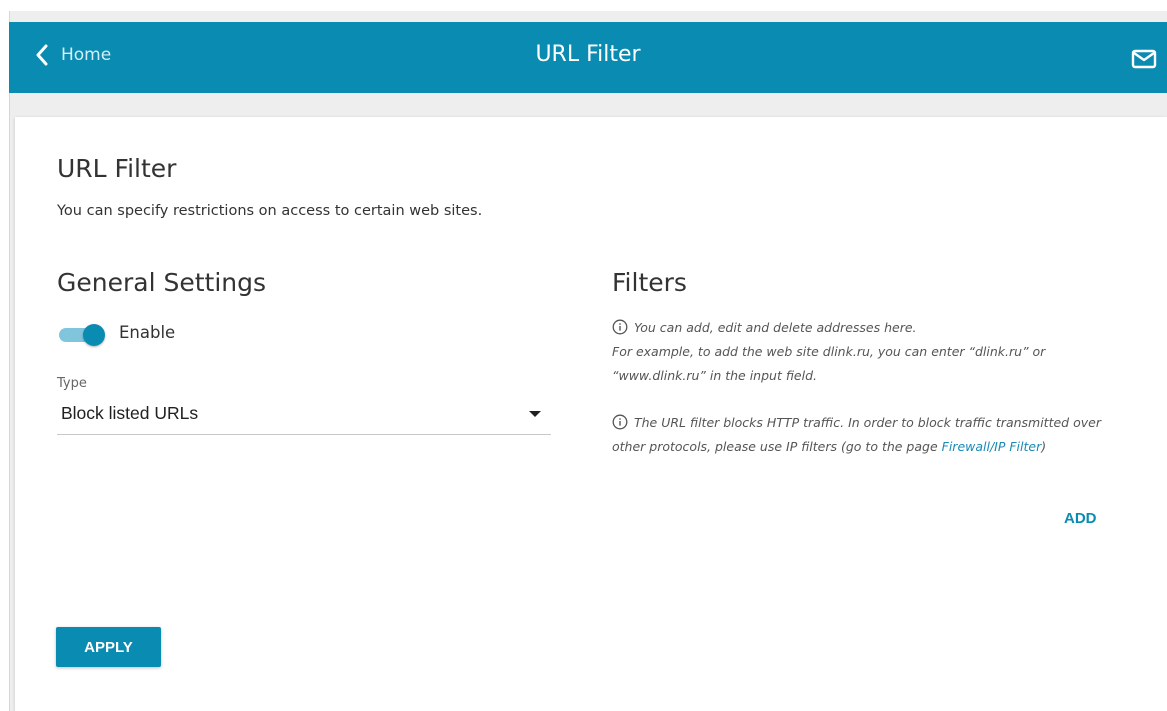  Describe the element at coordinates (130, 413) in the screenshot. I see `type-select-value: Block listed URLs` at that location.